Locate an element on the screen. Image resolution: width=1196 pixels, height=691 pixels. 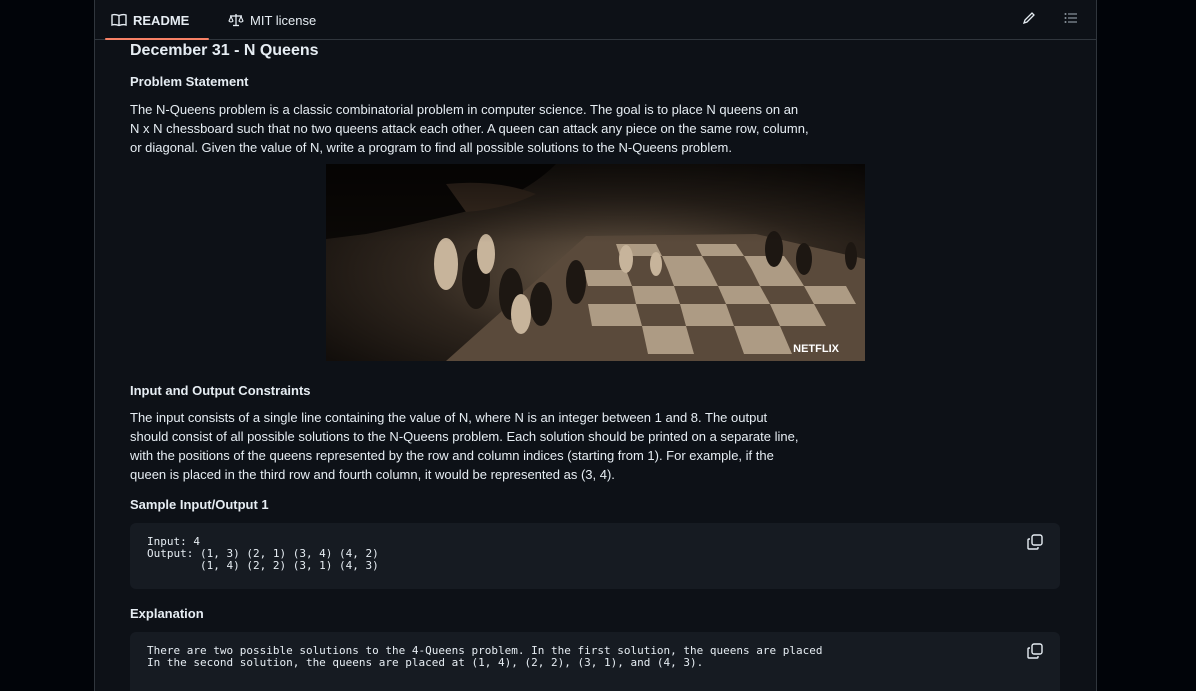
readme-tabbar: README MIT license is located at coordinates (595, 20).